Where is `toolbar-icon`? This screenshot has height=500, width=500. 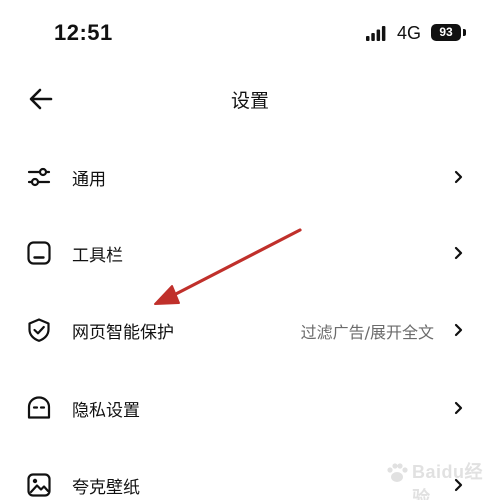 toolbar-icon is located at coordinates (39, 253).